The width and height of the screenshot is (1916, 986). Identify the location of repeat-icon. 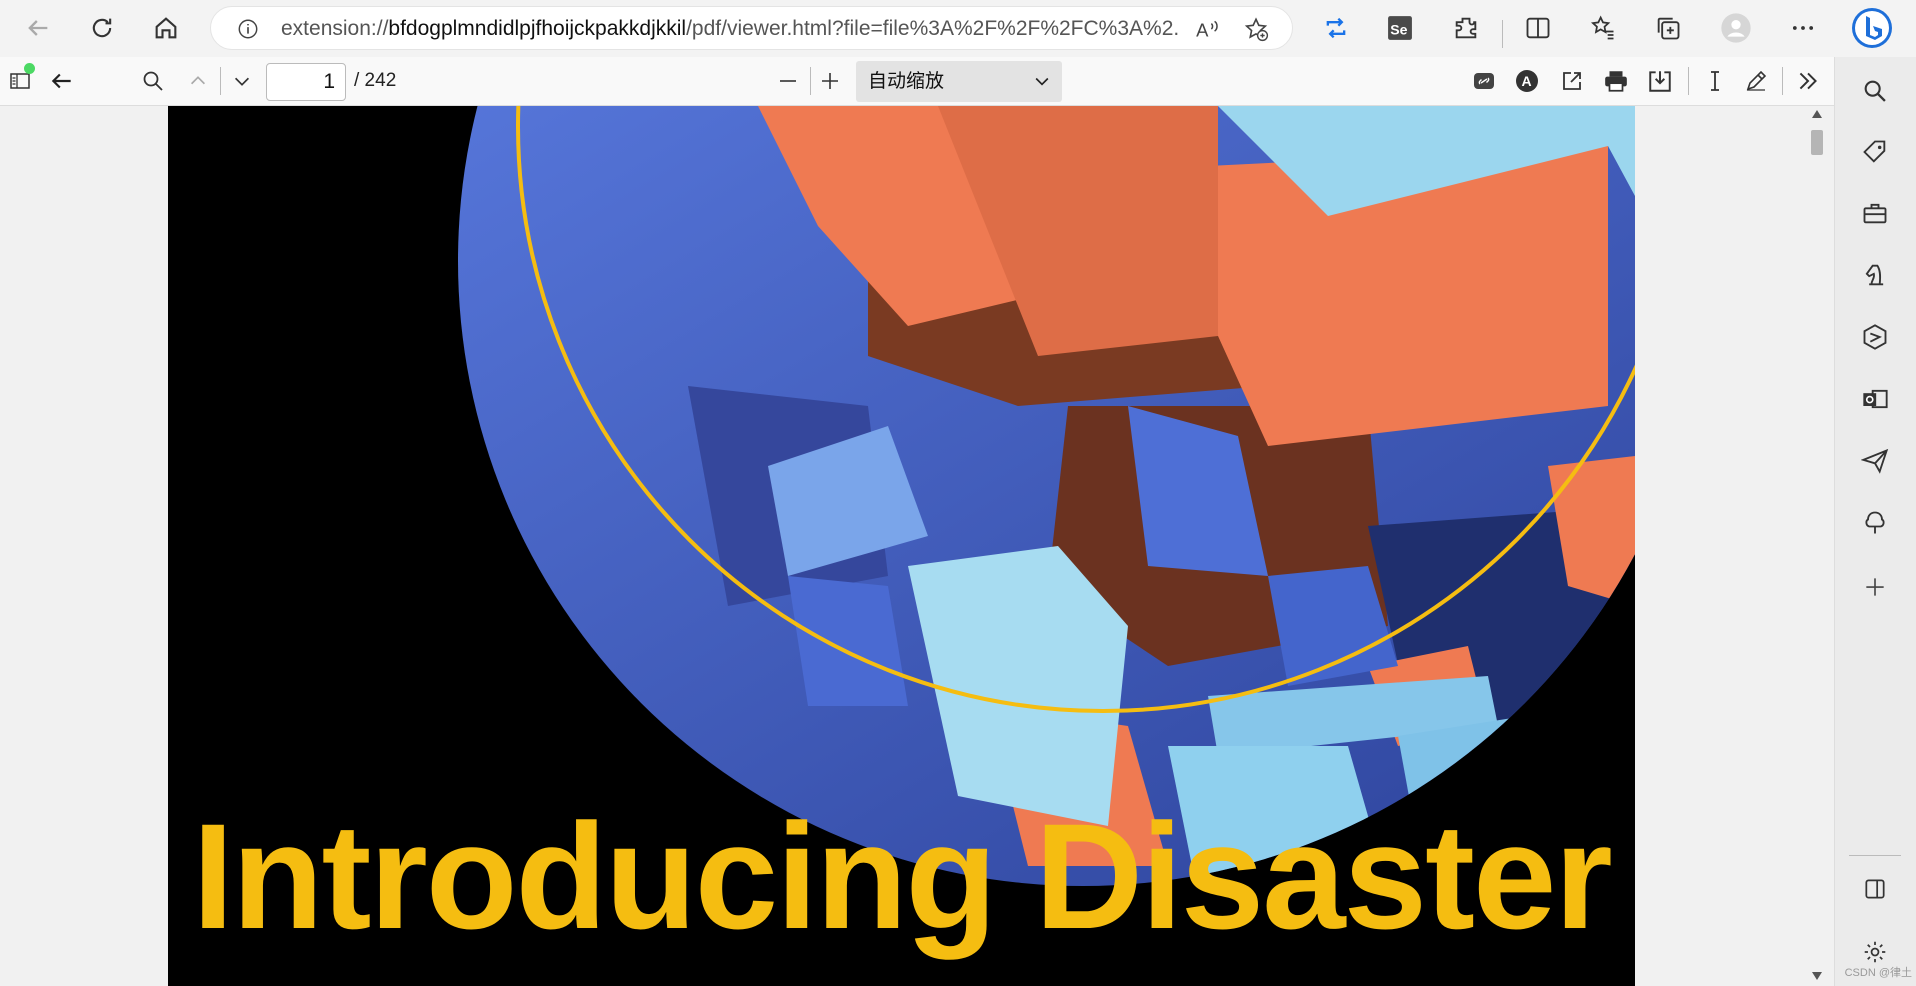
(1336, 28).